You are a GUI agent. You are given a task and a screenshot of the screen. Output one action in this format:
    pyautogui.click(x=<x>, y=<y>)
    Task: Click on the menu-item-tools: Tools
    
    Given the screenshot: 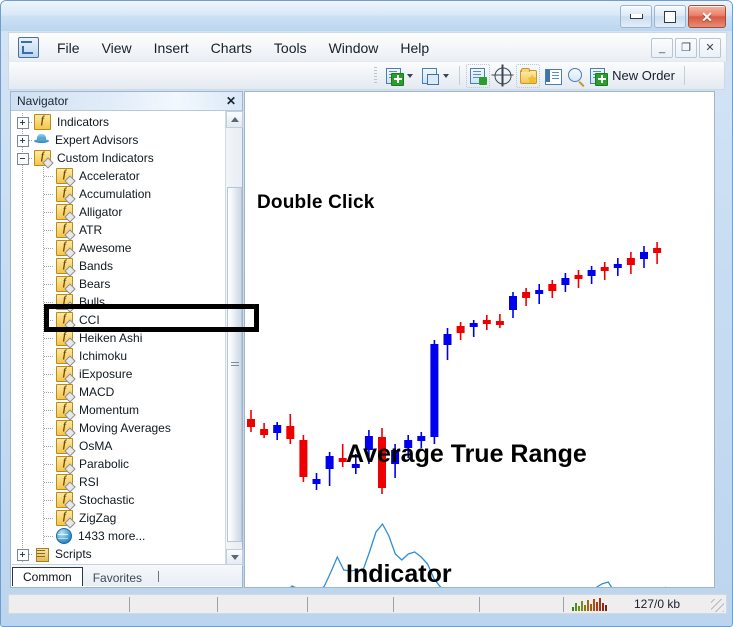 What is the action you would take?
    pyautogui.click(x=290, y=48)
    